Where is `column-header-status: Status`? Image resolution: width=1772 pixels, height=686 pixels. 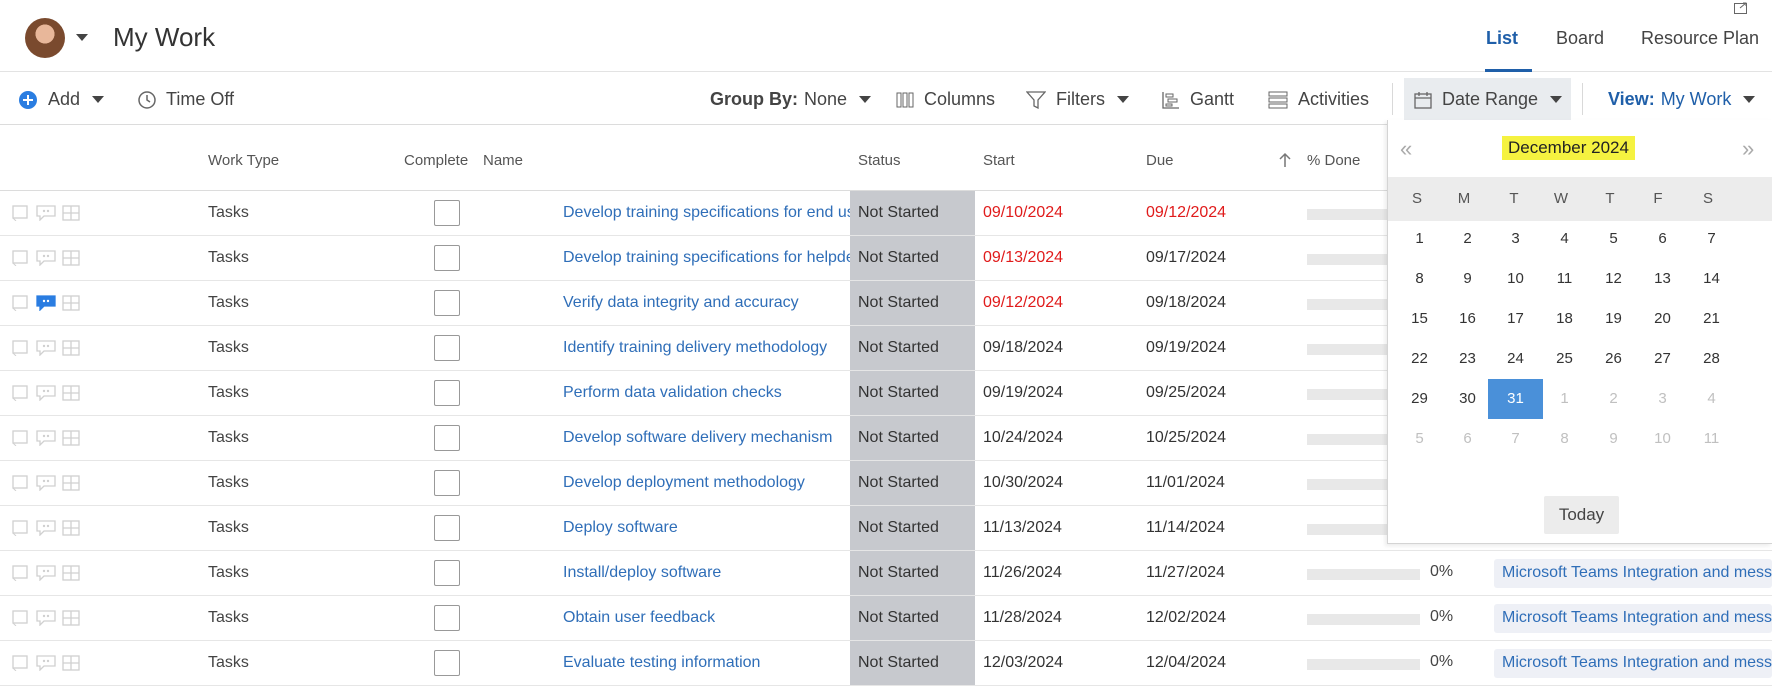 column-header-status: Status is located at coordinates (879, 160).